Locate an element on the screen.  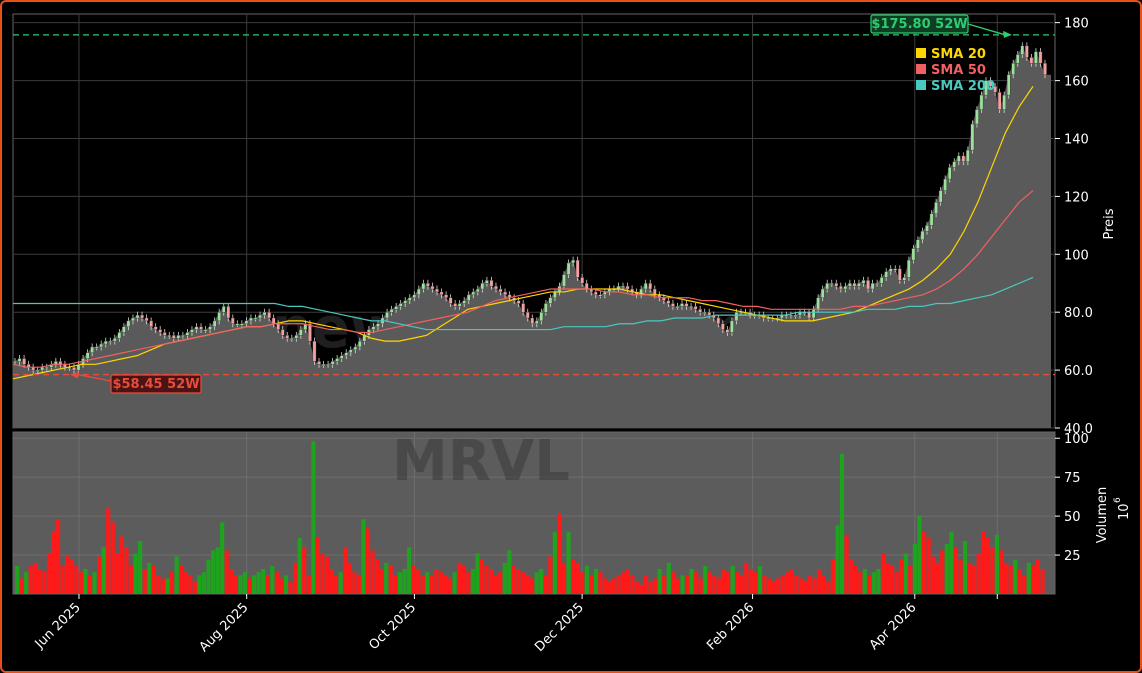
legend-swatch is located at coordinates (921, 85).